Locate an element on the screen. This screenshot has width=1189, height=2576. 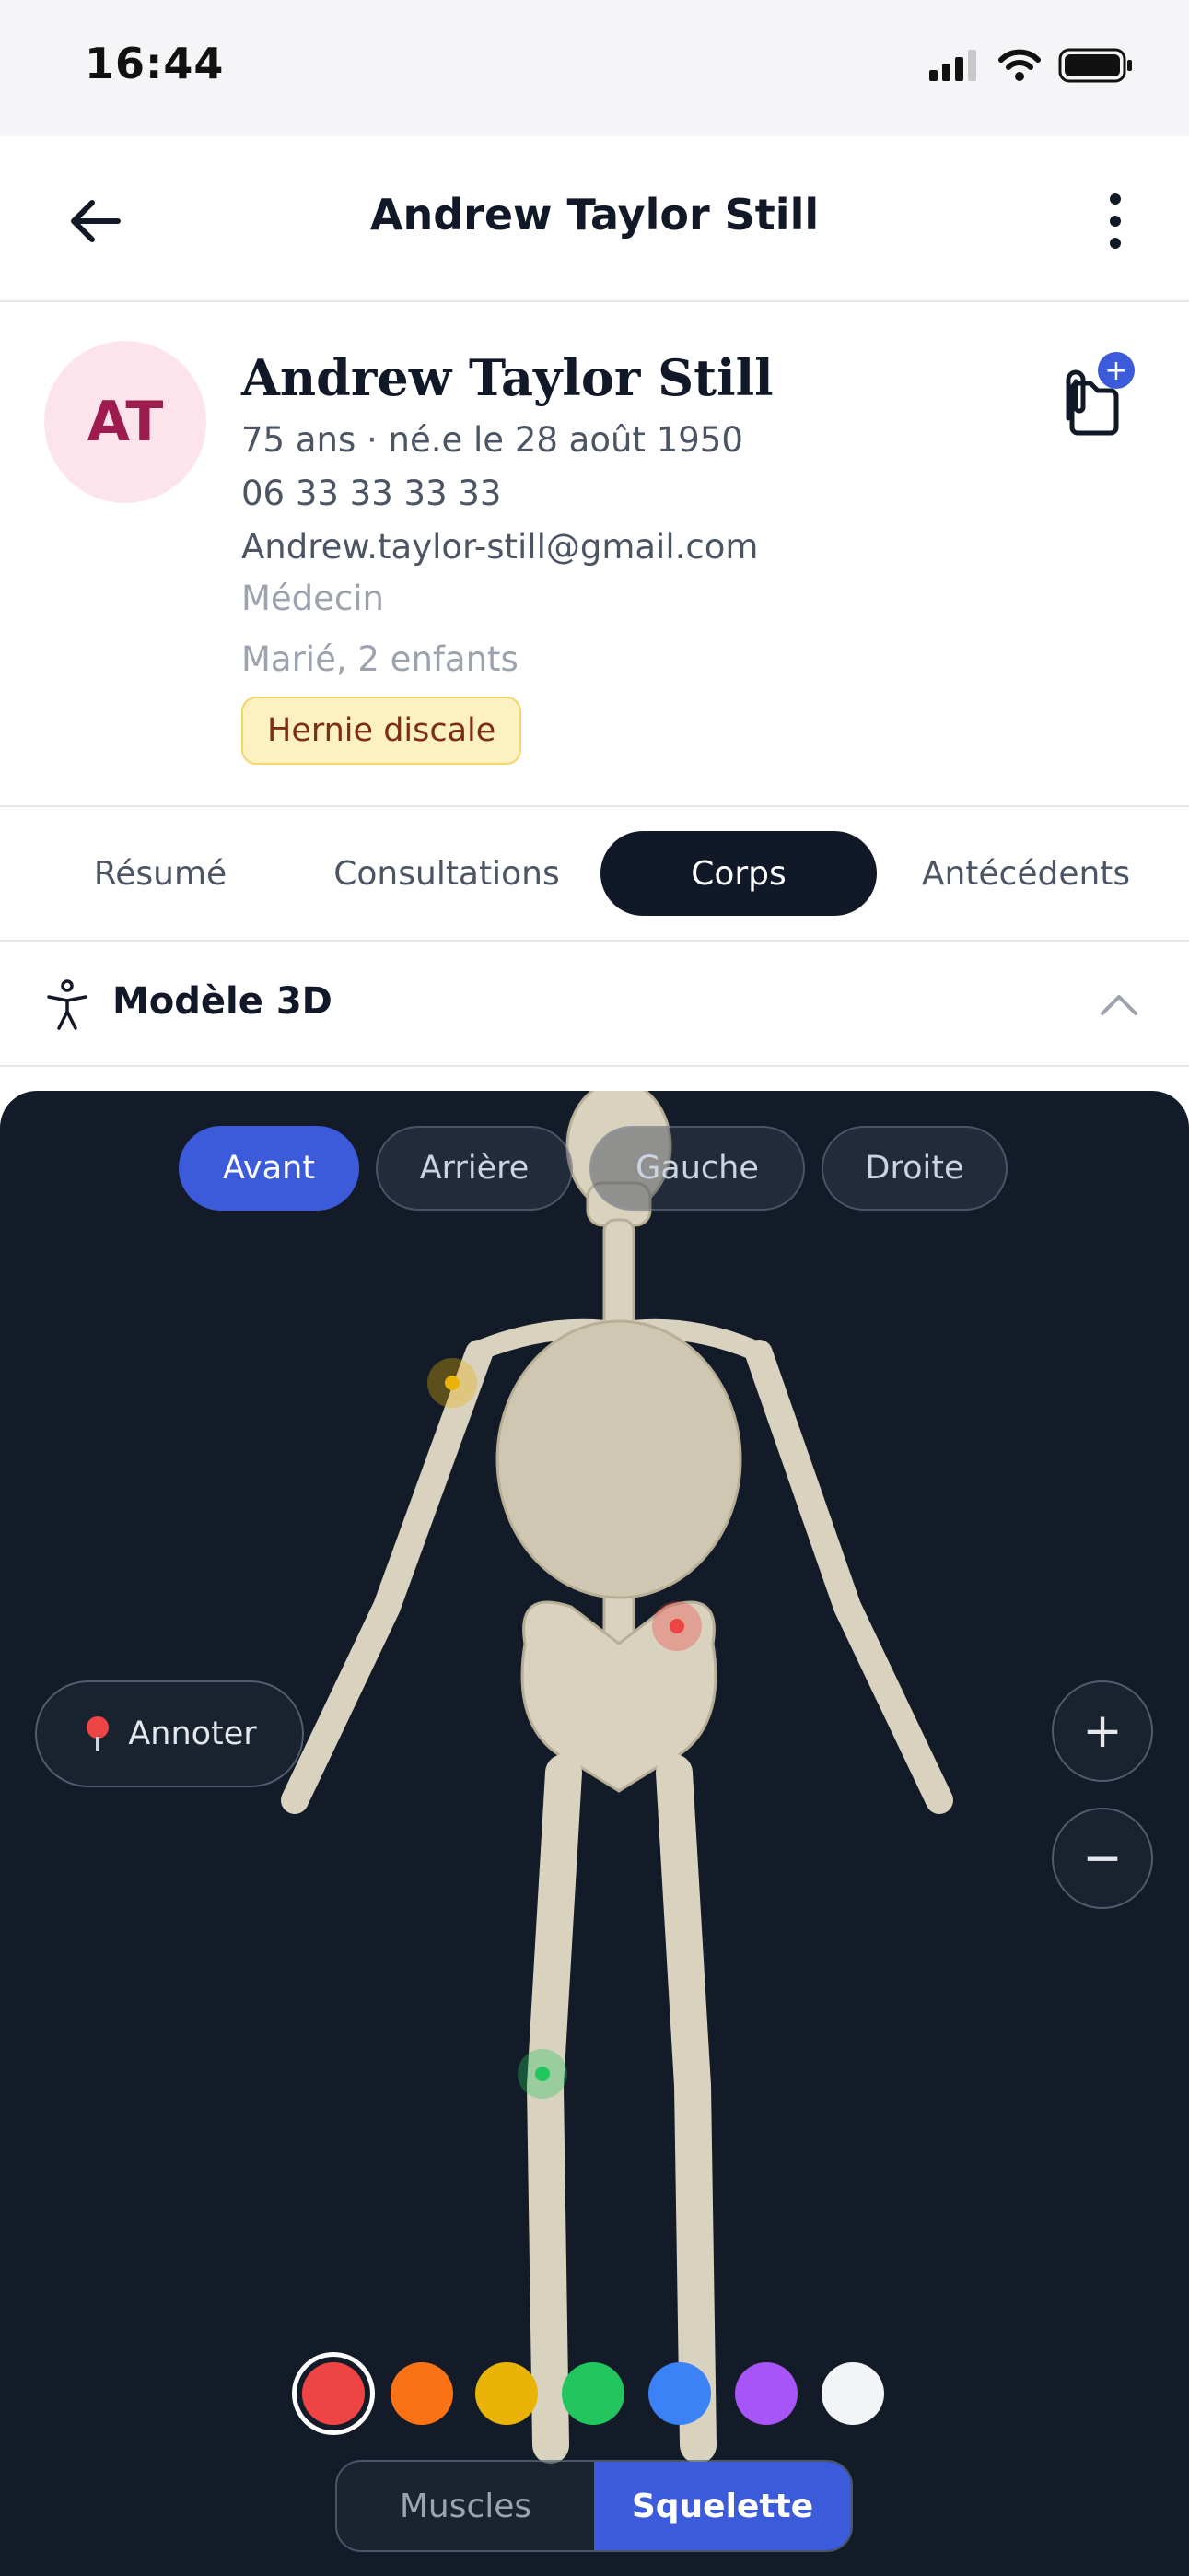
view-back-button: Arrière is located at coordinates (475, 1168).